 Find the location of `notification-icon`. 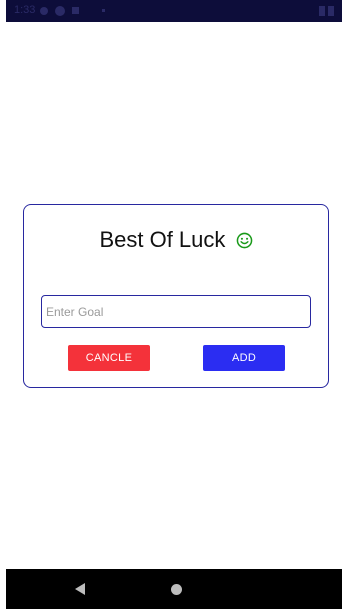

notification-icon is located at coordinates (60, 11).